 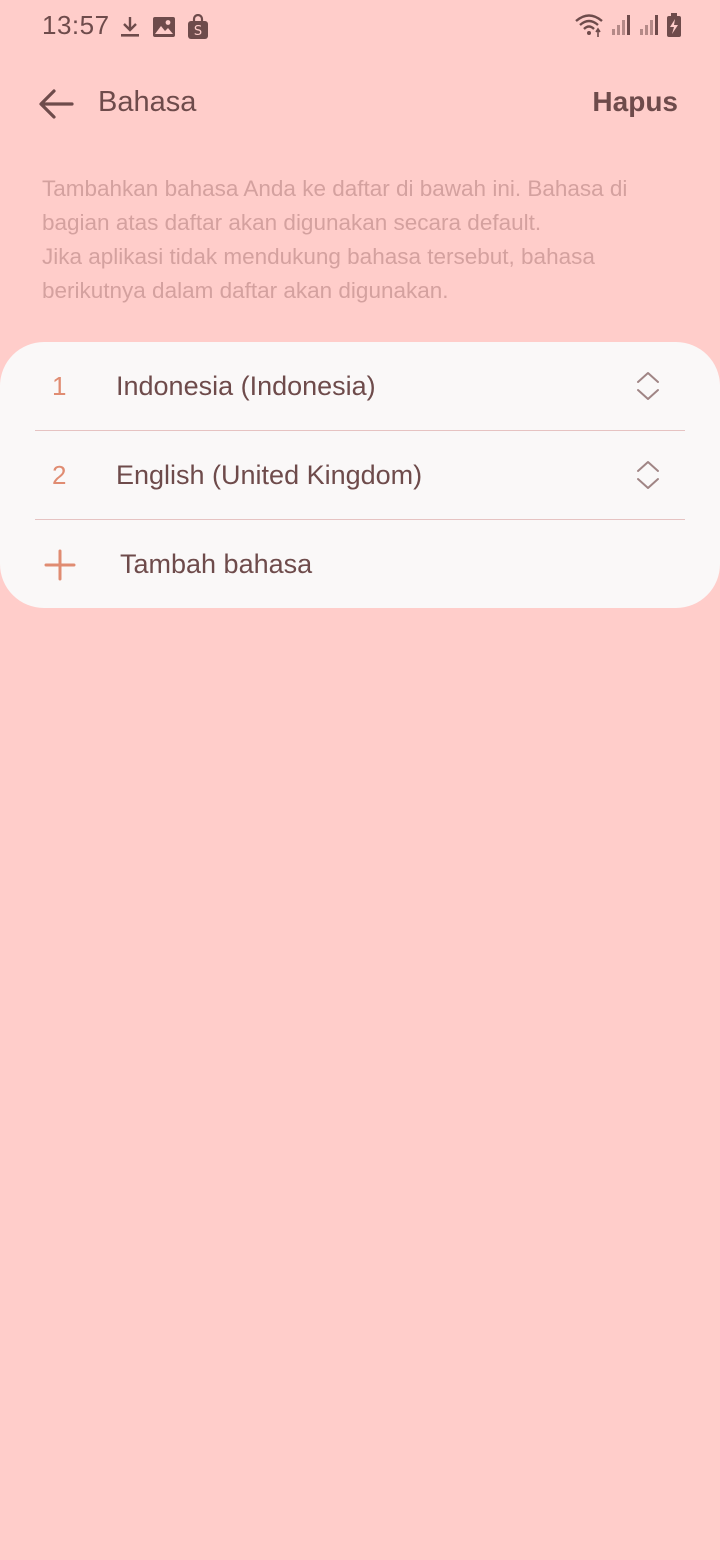 I want to click on shop-bag-icon: S, so click(x=198, y=27).